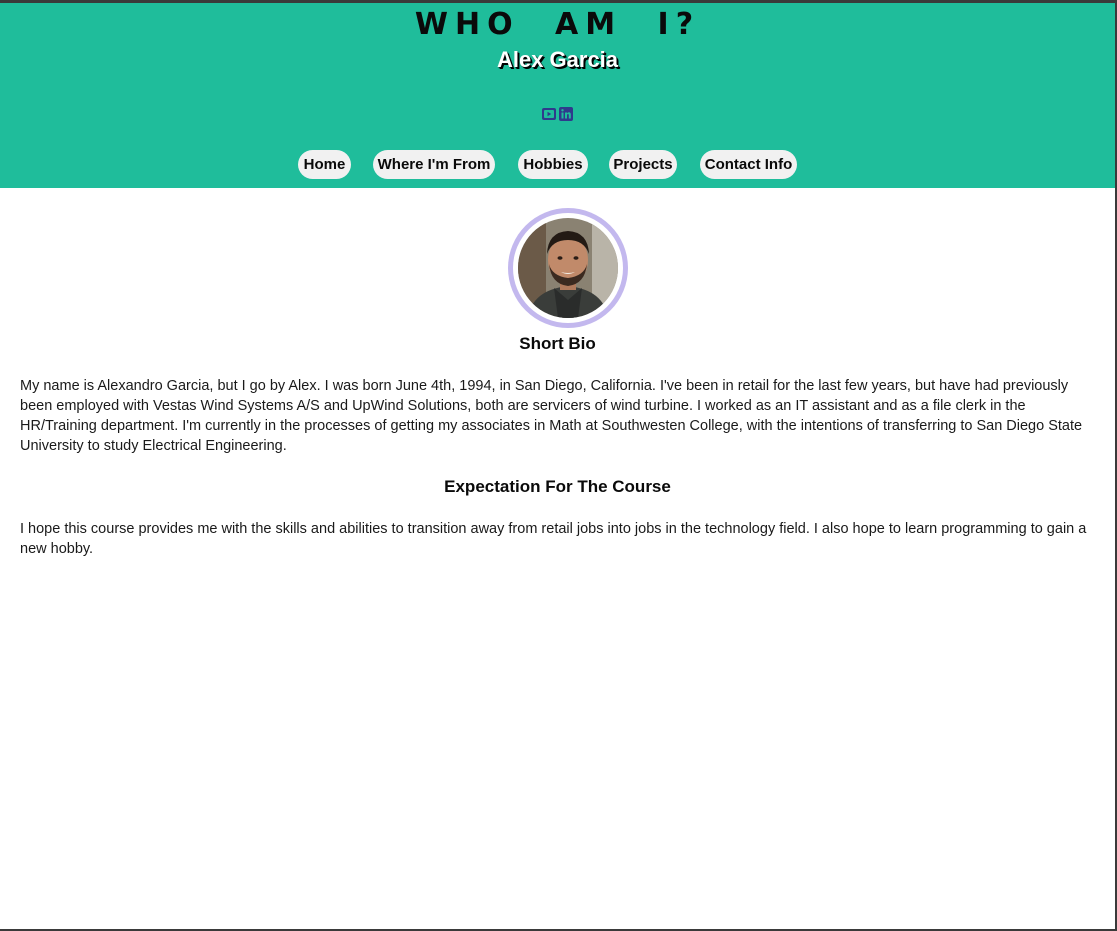  I want to click on bio-heading: Short Bio, so click(557, 343).